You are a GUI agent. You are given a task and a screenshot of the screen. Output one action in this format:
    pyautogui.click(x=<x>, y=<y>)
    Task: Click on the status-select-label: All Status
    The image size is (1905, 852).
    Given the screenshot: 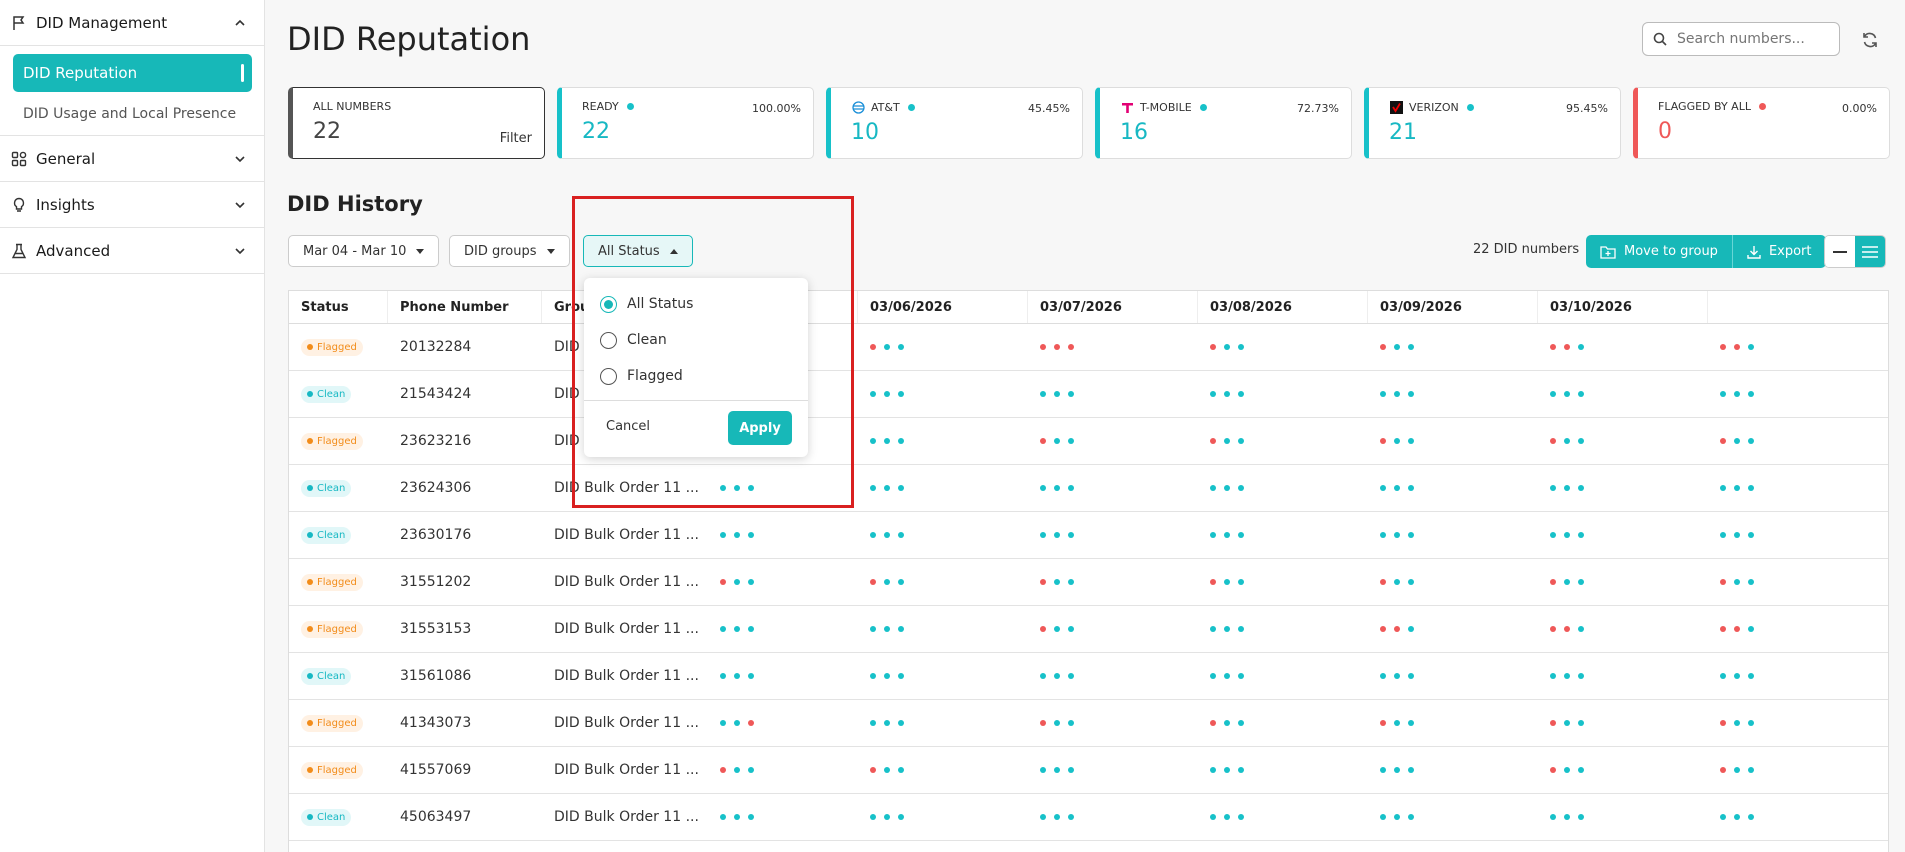 What is the action you would take?
    pyautogui.click(x=629, y=251)
    